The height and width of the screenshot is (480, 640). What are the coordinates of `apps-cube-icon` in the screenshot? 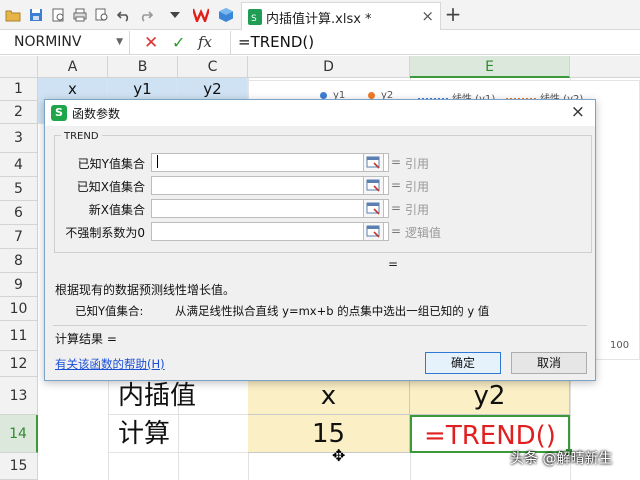 It's located at (226, 15).